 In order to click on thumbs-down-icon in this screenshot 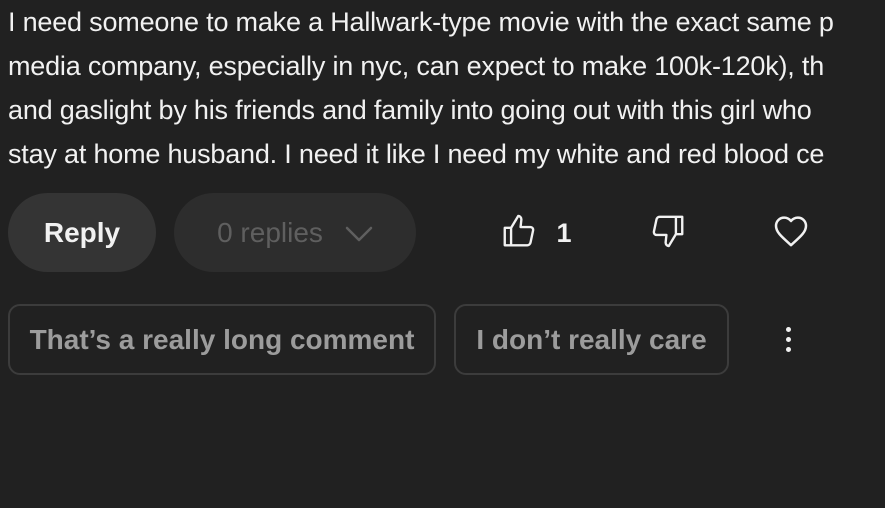, I will do `click(668, 233)`.